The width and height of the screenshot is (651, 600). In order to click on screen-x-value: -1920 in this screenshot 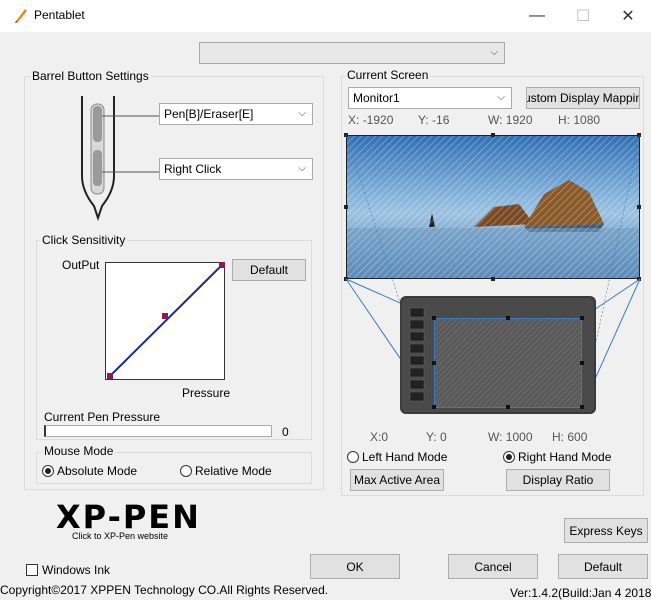, I will do `click(378, 120)`.